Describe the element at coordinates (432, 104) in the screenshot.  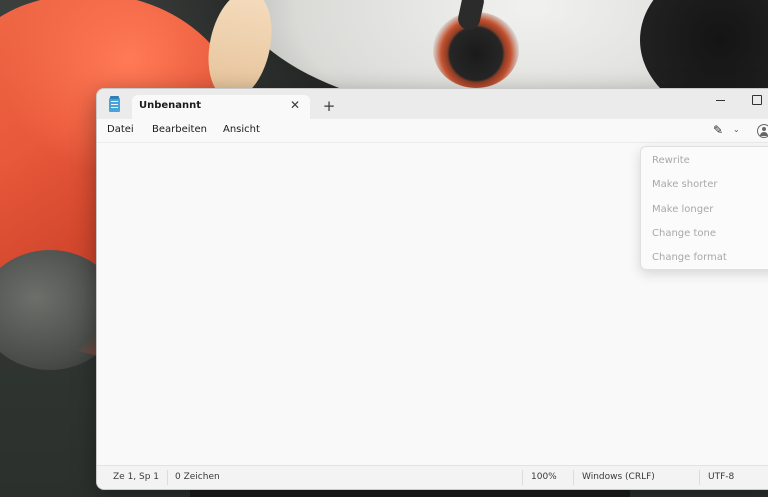
I see `title-bar: Unbenannt ✕ +` at that location.